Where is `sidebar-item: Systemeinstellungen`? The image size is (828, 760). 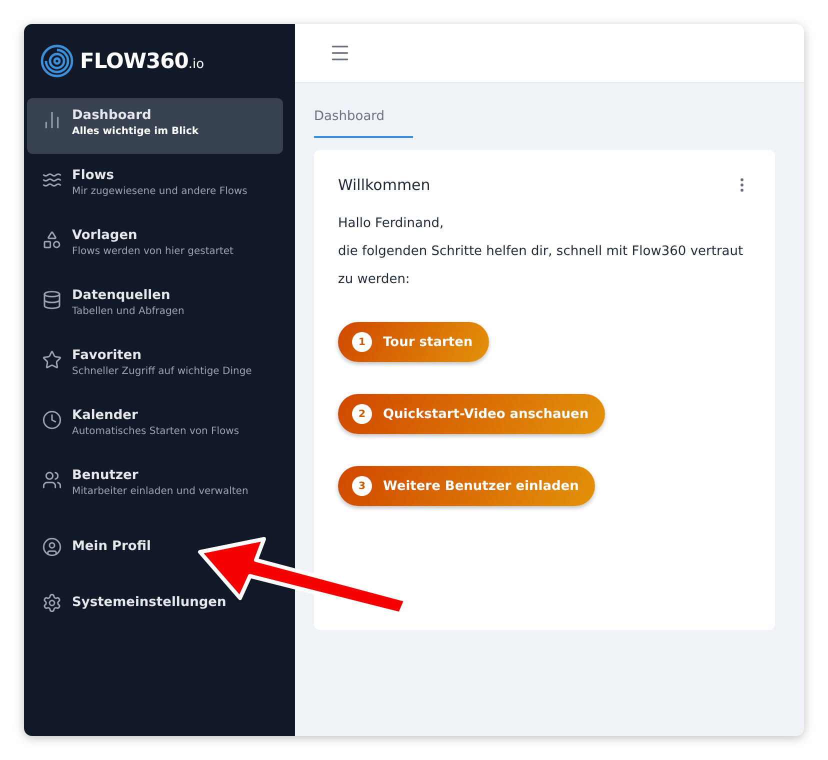
sidebar-item: Systemeinstellungen is located at coordinates (155, 602).